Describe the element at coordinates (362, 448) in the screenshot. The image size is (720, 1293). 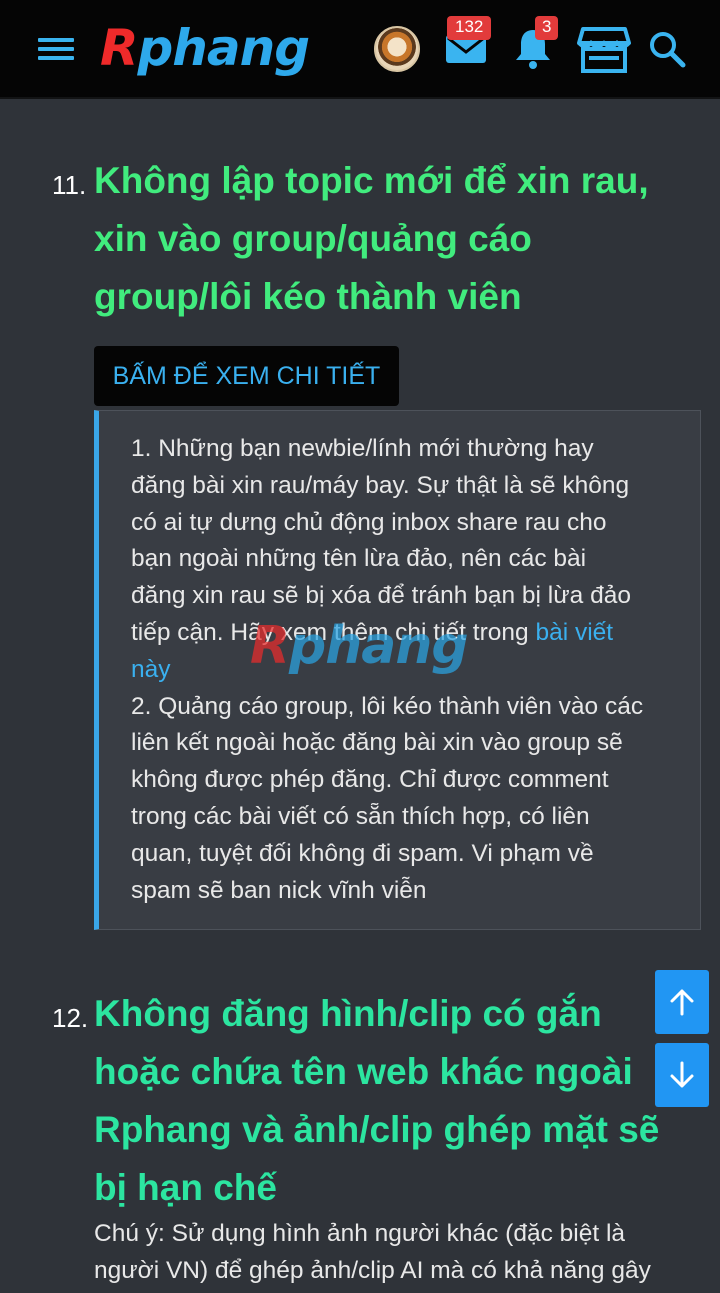
I see `spoiler-line: 1. Những bạn newbie/lính mới thường hay` at that location.